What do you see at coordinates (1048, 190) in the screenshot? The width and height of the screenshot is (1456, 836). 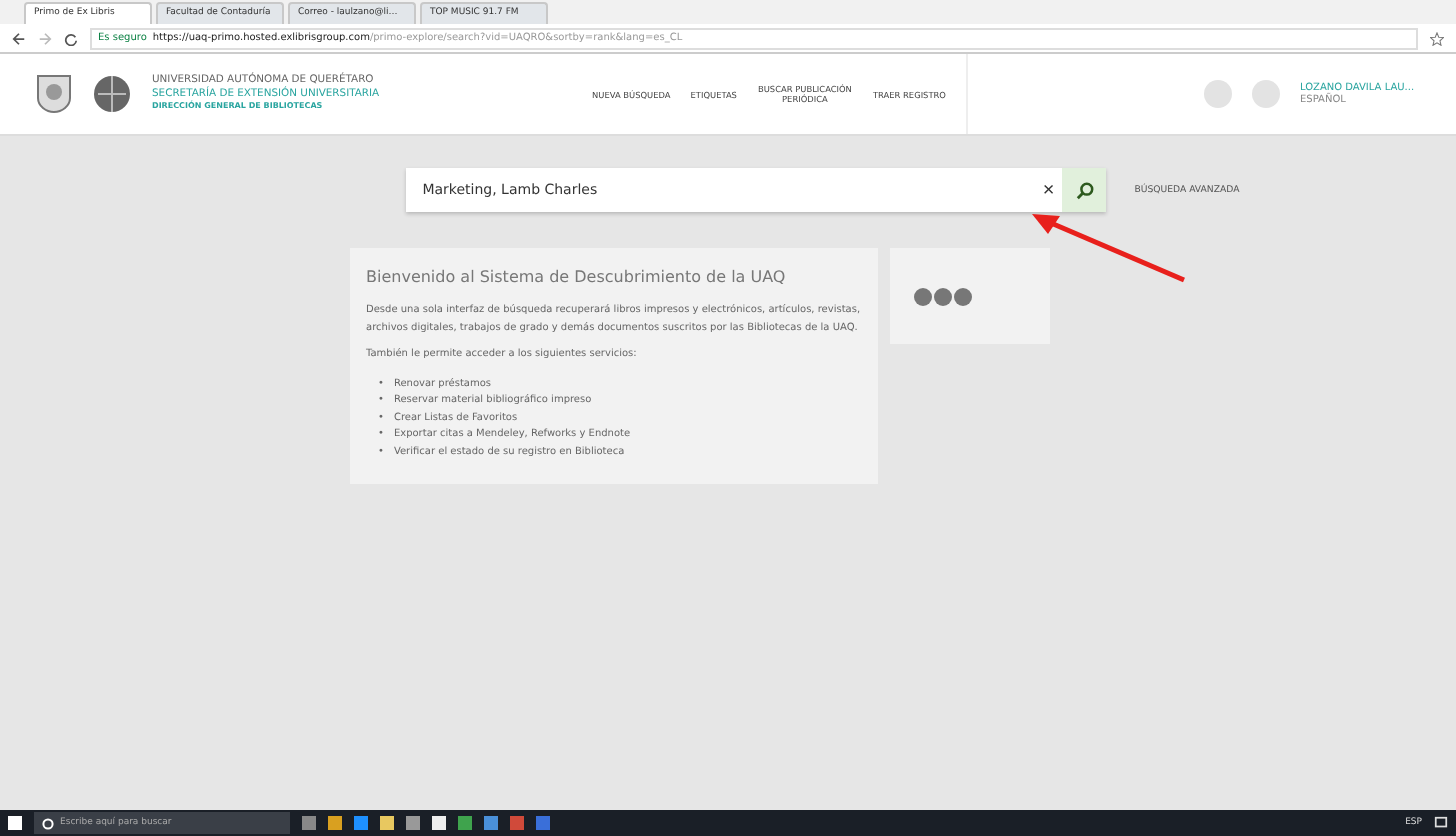 I see `clear-button: ×` at bounding box center [1048, 190].